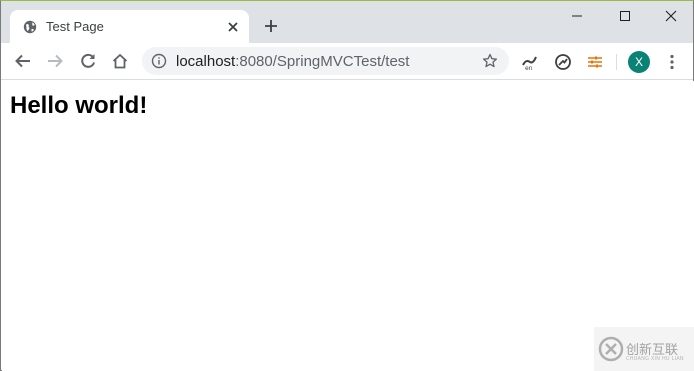 Image resolution: width=694 pixels, height=371 pixels. Describe the element at coordinates (120, 61) in the screenshot. I see `home-icon` at that location.